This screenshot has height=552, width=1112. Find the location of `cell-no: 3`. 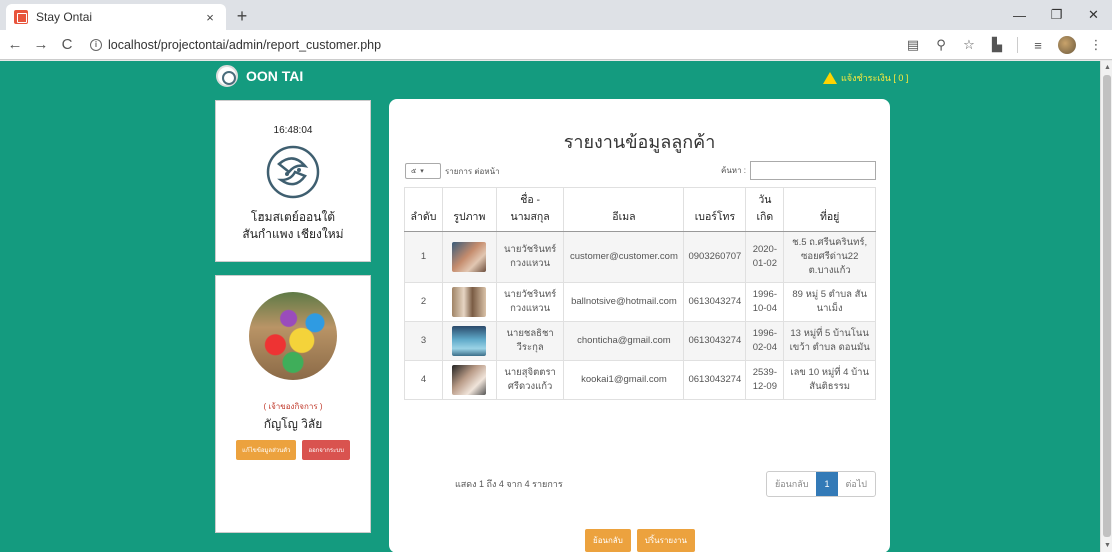

cell-no: 3 is located at coordinates (423, 341).